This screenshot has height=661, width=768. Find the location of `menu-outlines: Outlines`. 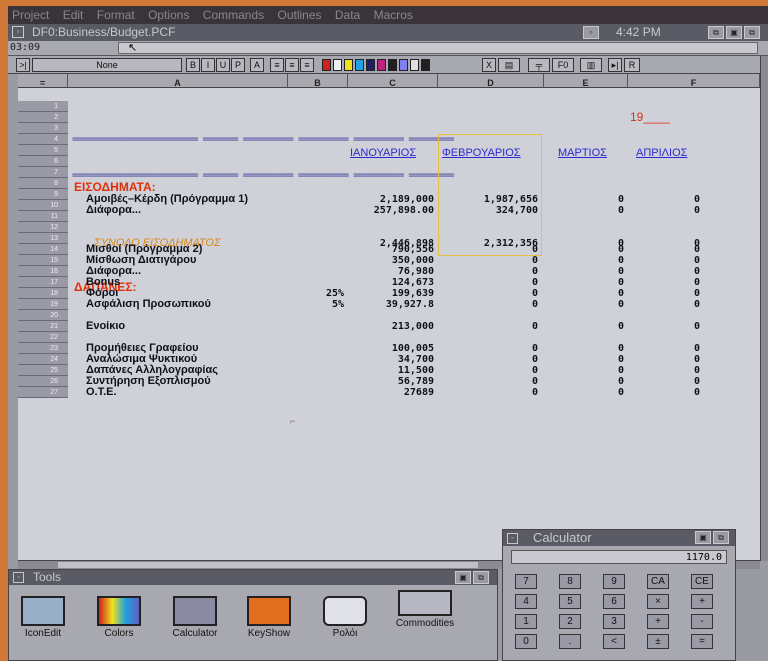

menu-outlines: Outlines is located at coordinates (300, 15).